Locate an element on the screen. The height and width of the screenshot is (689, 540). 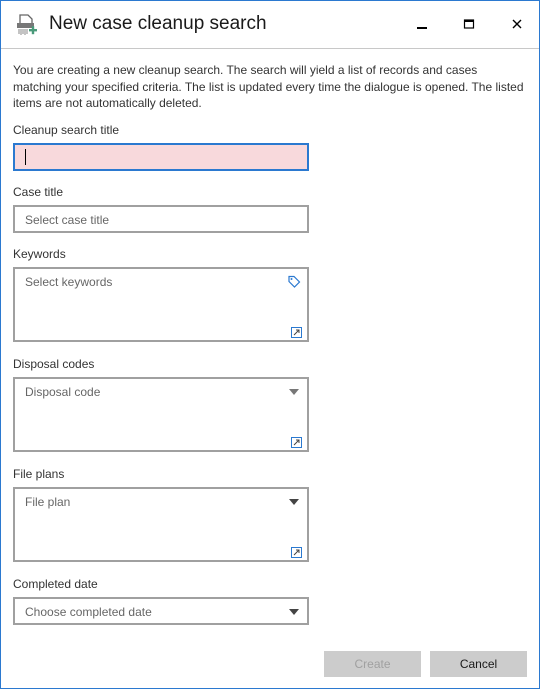
case-title-label: Case title is located at coordinates (38, 192).